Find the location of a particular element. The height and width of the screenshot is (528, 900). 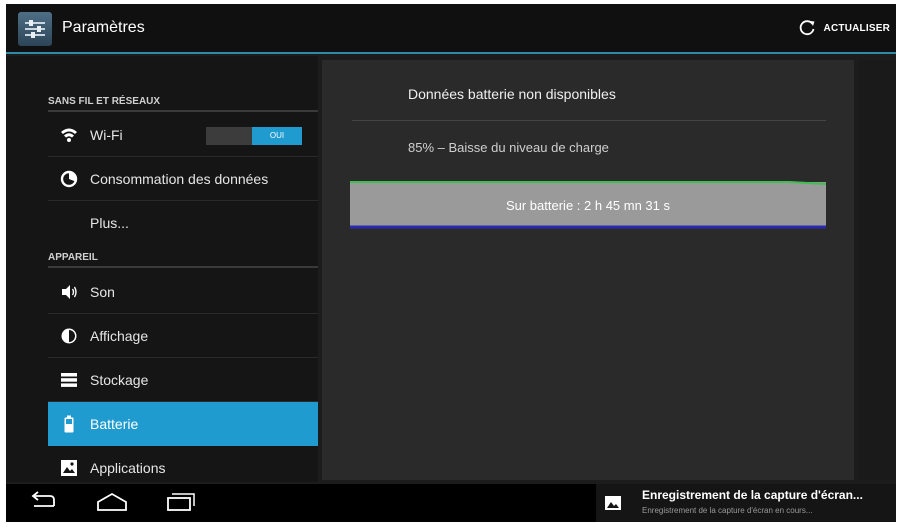

sidebar-item-label: Applications is located at coordinates (128, 468).